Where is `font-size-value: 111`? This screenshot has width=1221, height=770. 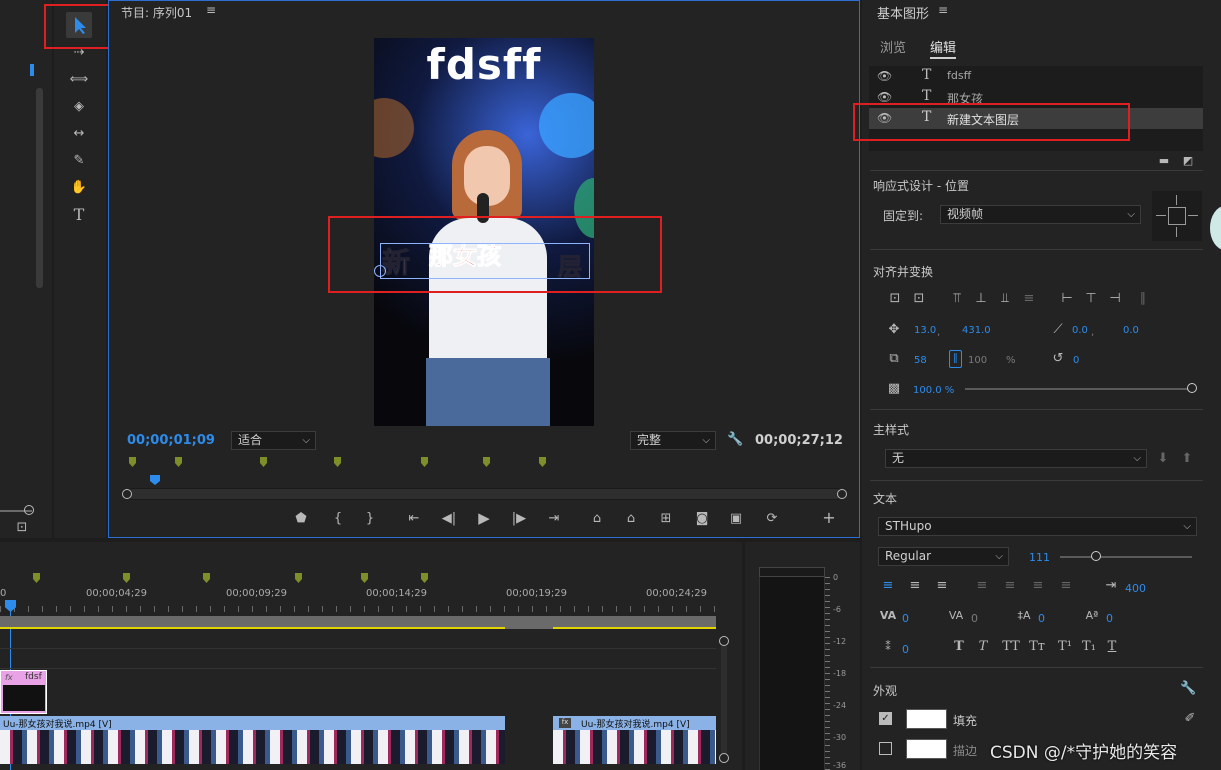 font-size-value: 111 is located at coordinates (1039, 557).